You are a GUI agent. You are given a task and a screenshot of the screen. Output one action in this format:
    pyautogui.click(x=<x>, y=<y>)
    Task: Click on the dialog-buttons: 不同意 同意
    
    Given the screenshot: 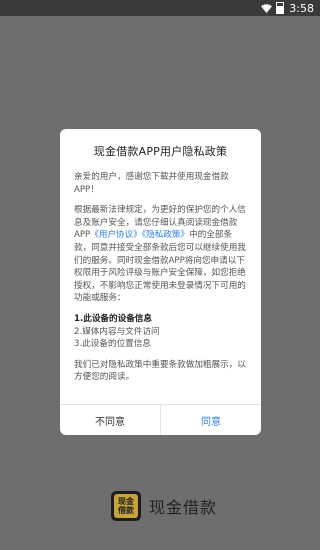 What is the action you would take?
    pyautogui.click(x=160, y=419)
    